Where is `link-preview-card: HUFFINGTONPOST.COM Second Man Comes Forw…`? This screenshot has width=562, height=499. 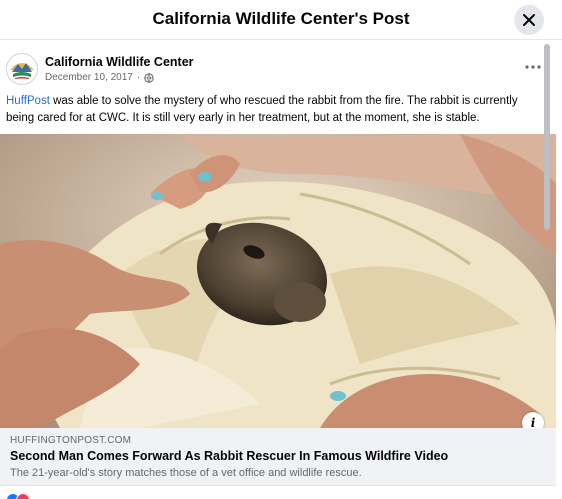
link-preview-card: HUFFINGTONPOST.COM Second Man Comes Forw… is located at coordinates (278, 457).